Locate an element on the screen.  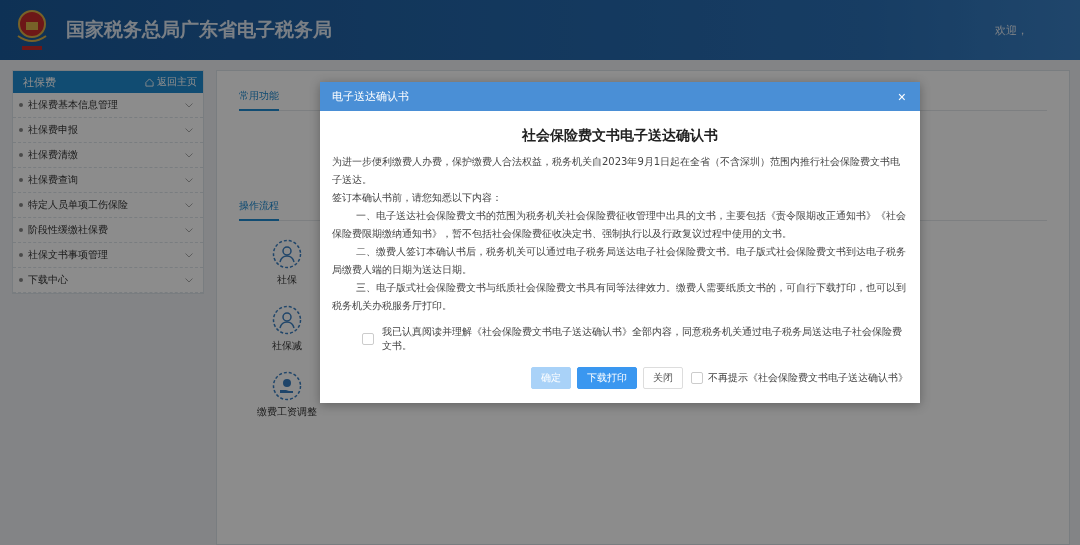
home-icon is located at coordinates (149, 82).